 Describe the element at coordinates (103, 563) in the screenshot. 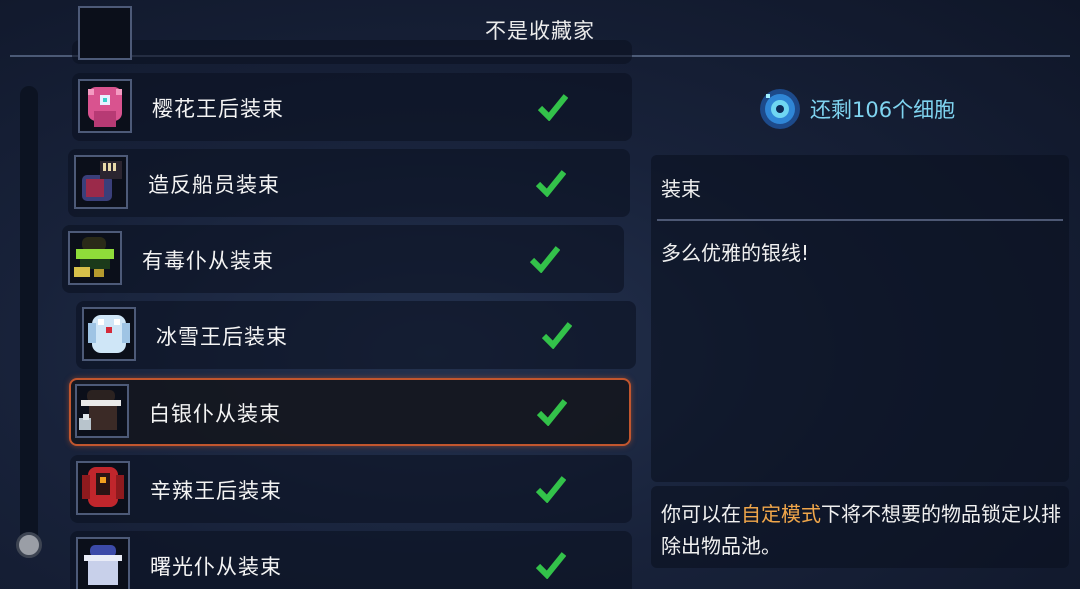

I see `dawn-servant-outfit-icon` at that location.